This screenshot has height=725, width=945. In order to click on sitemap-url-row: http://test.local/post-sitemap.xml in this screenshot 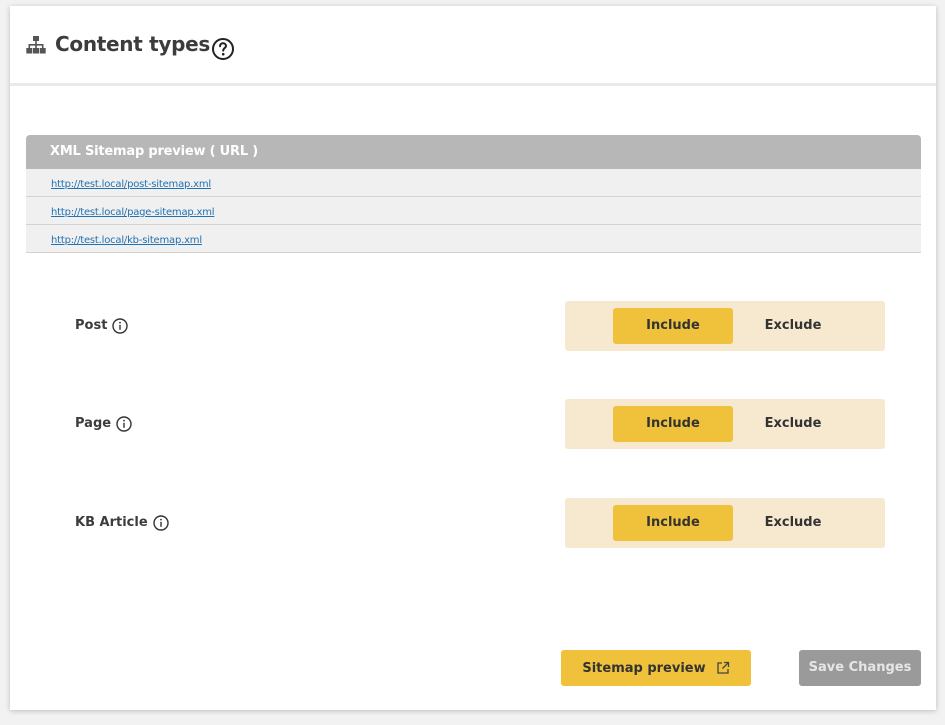, I will do `click(473, 183)`.